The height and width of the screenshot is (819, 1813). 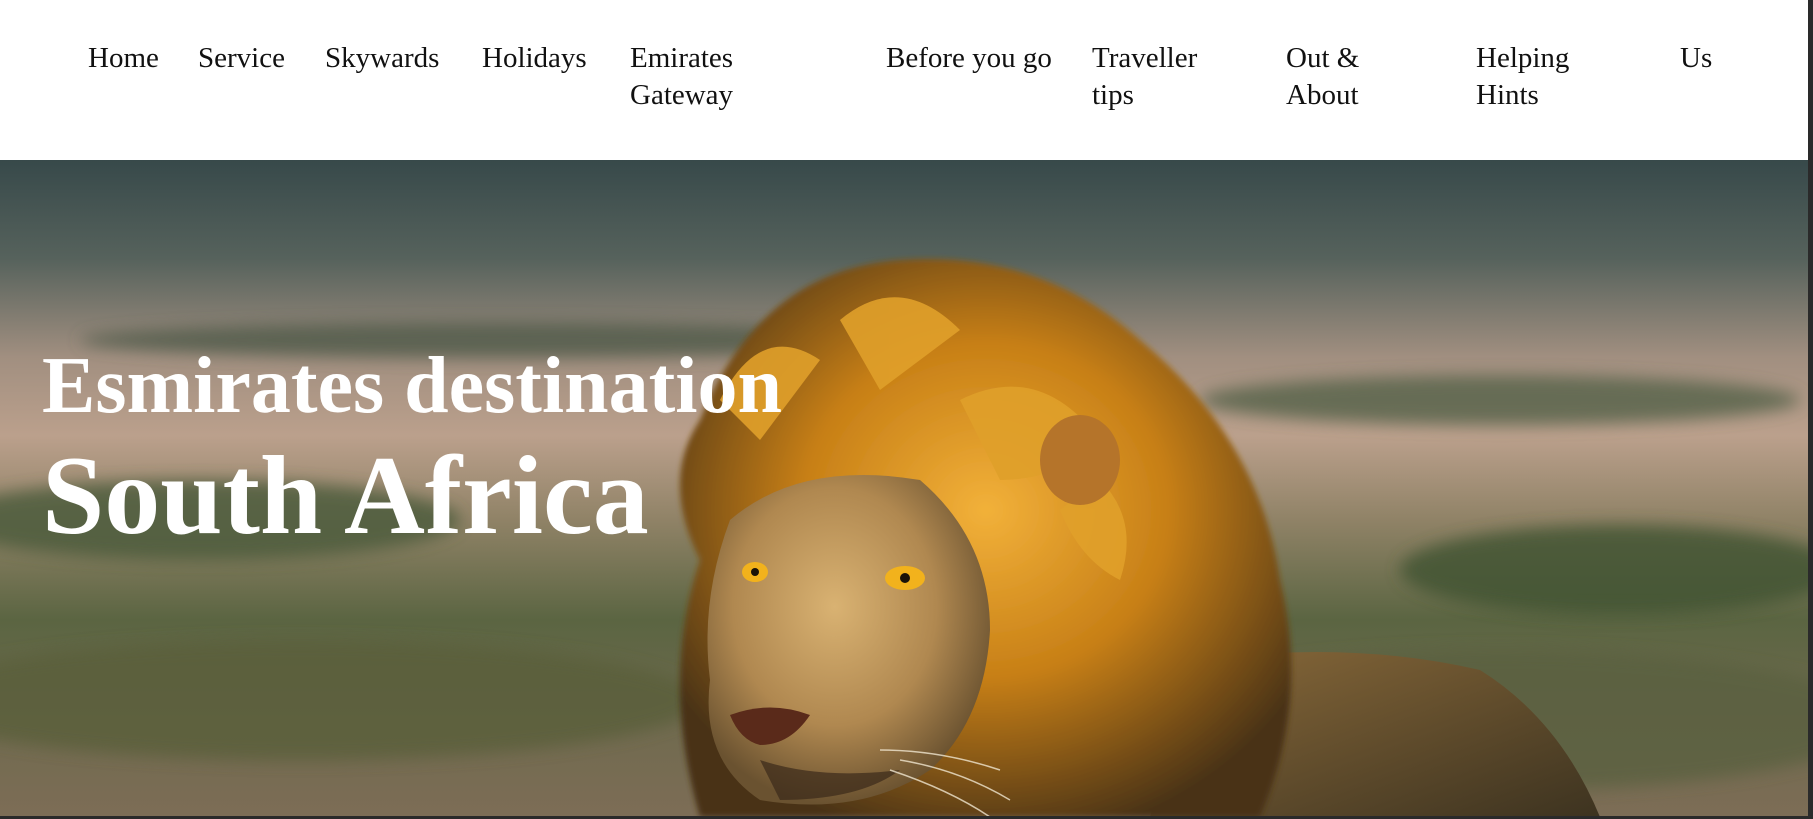 I want to click on nav-item-helping-hints: Helping Hints, so click(x=1541, y=77).